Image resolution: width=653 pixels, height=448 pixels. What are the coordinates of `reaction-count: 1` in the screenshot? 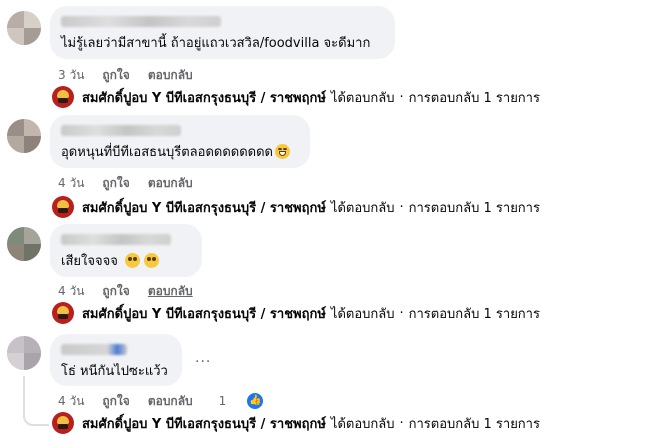 It's located at (222, 401).